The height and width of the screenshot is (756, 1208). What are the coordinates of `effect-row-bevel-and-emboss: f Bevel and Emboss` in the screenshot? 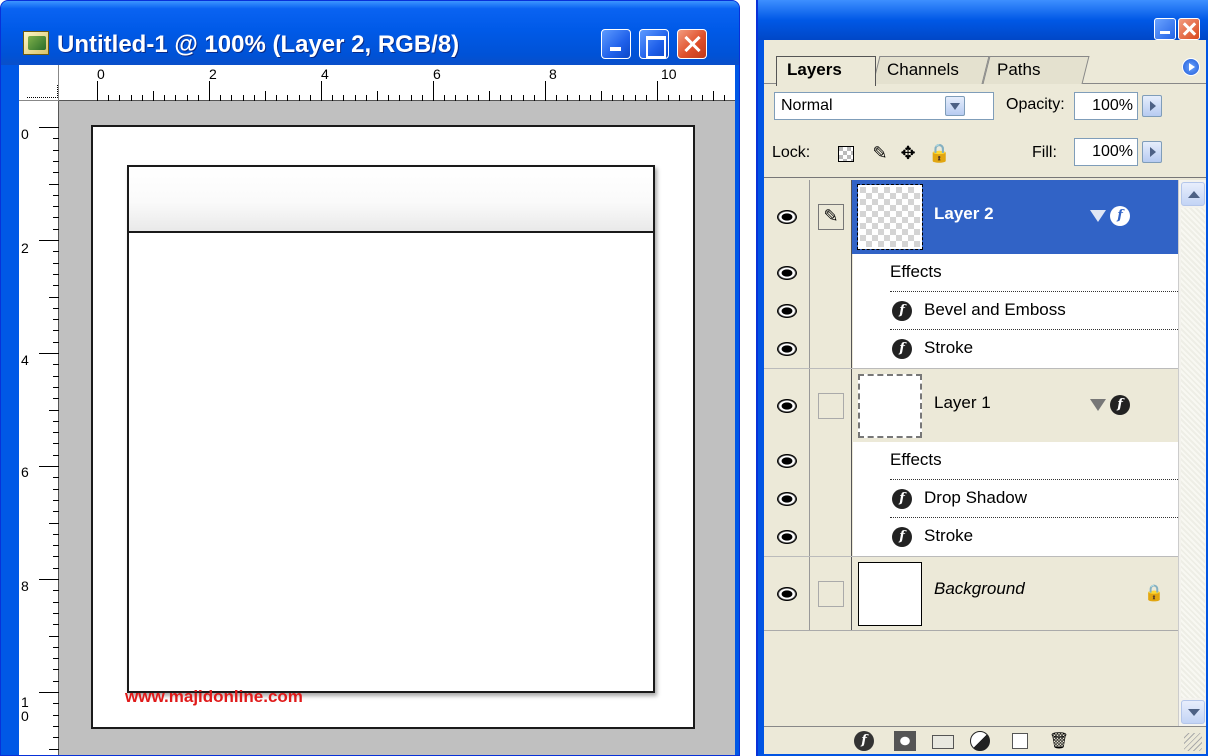 It's located at (971, 311).